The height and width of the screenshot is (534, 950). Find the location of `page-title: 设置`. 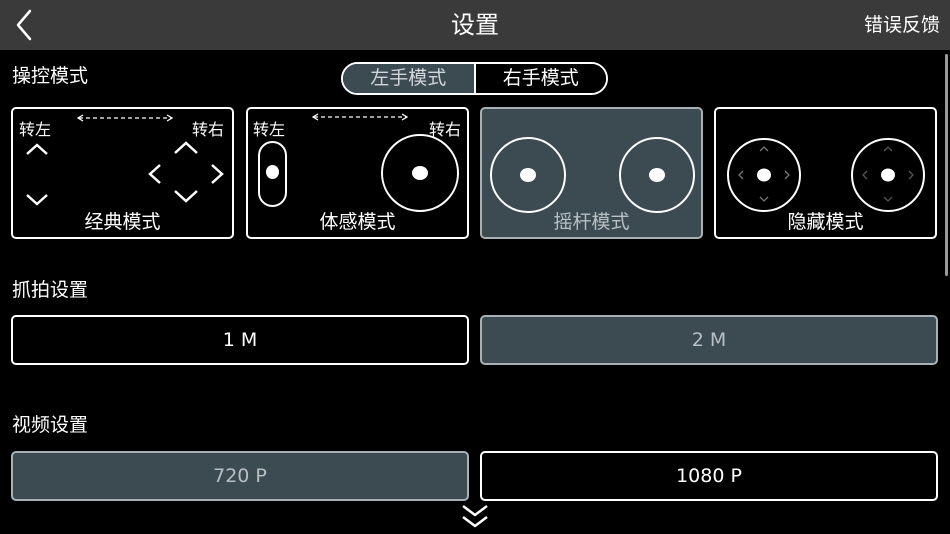

page-title: 设置 is located at coordinates (475, 25).